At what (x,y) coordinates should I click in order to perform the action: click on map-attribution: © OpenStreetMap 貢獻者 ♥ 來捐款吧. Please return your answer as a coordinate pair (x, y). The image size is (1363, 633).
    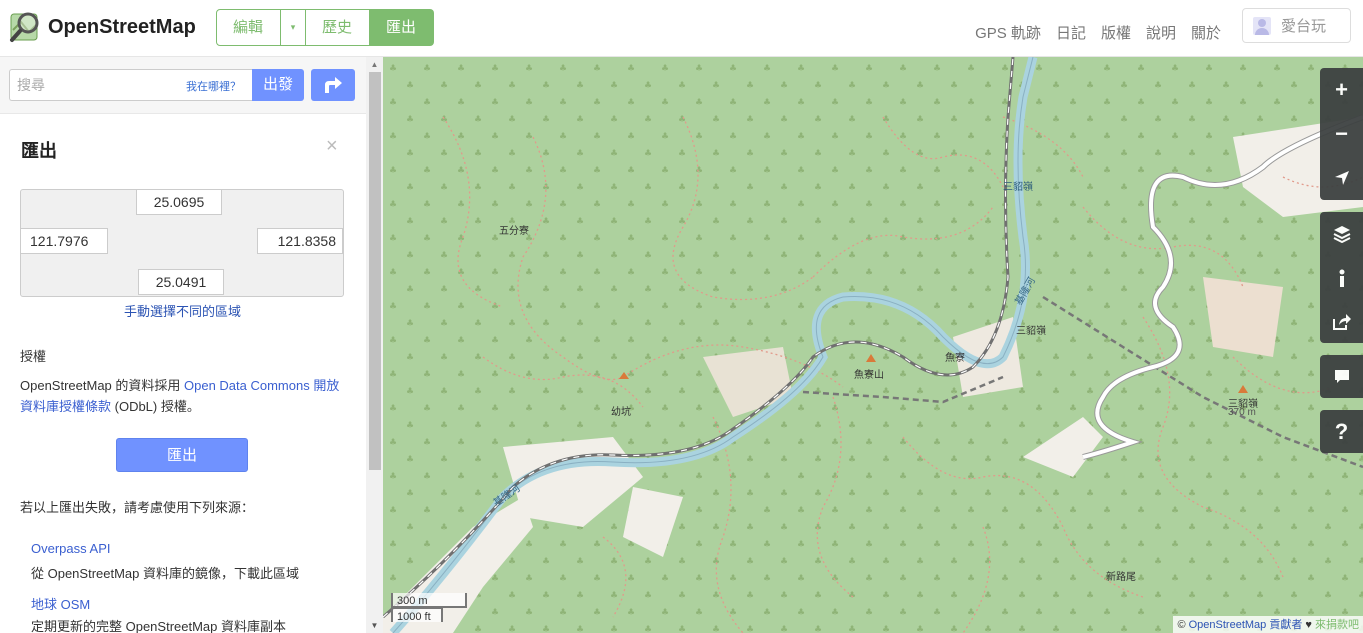
    Looking at the image, I should click on (1268, 624).